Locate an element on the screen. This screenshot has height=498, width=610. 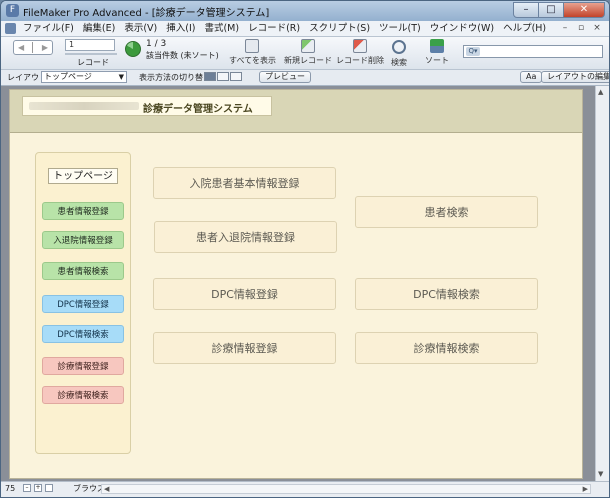
show-all-button: すべてを表示 is located at coordinates (252, 52).